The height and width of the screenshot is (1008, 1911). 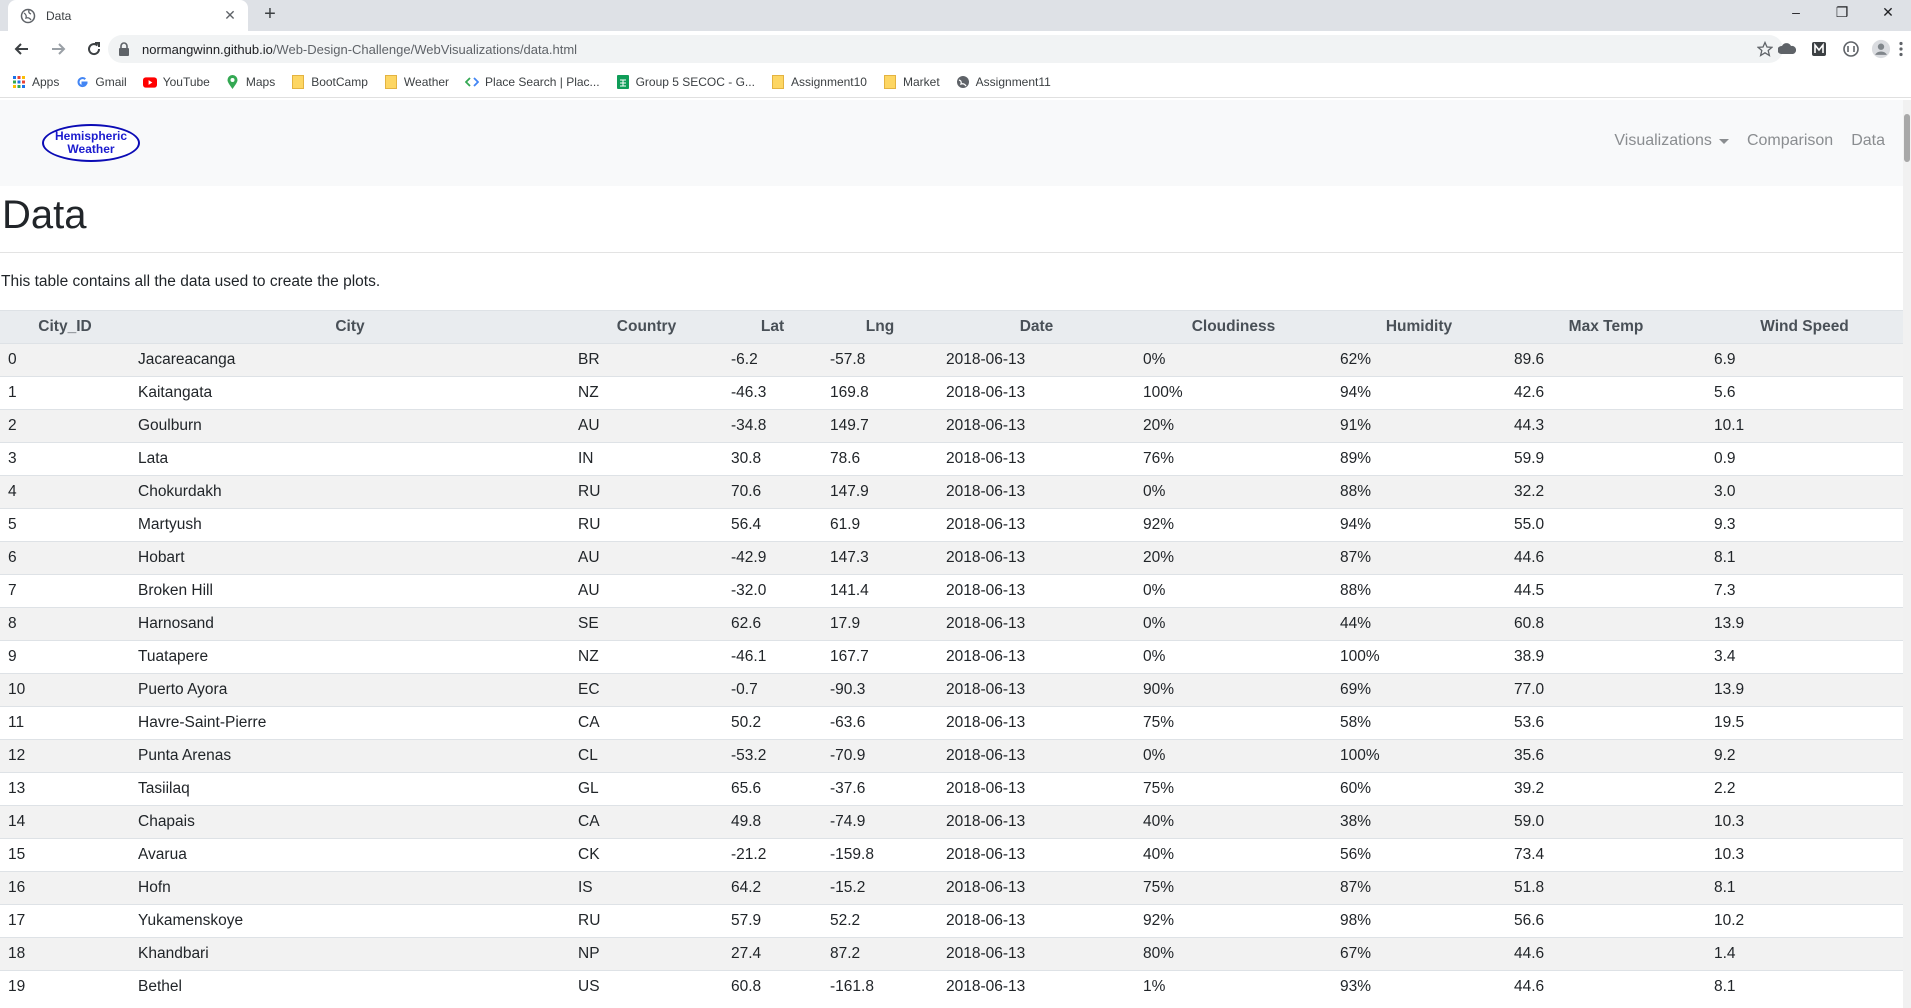 What do you see at coordinates (1419, 954) in the screenshot?
I see `table-cell: 67%` at bounding box center [1419, 954].